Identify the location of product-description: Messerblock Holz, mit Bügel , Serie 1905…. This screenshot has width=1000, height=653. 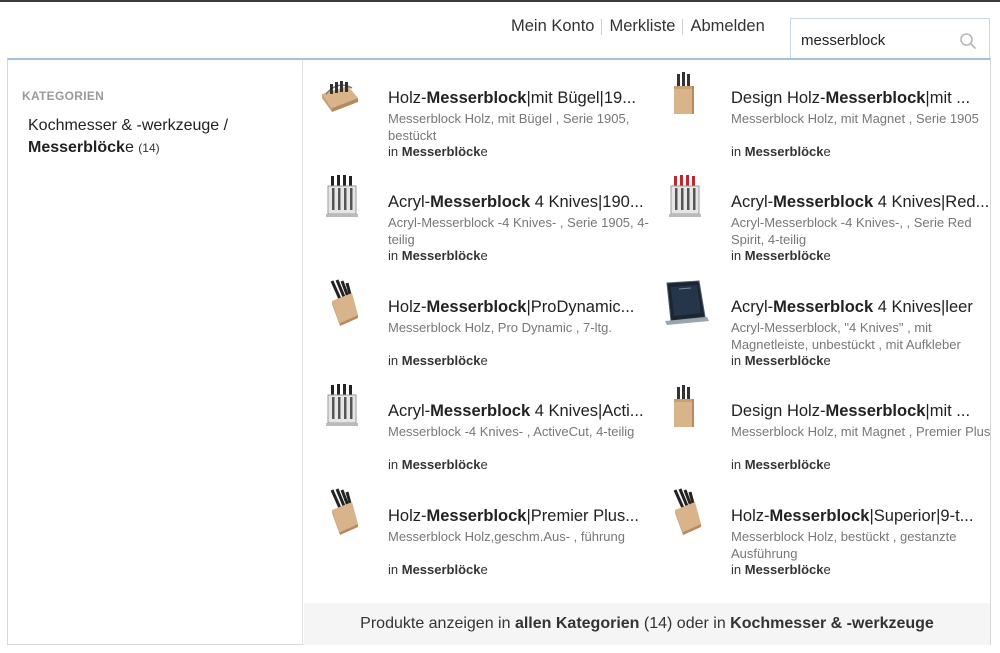
(509, 127).